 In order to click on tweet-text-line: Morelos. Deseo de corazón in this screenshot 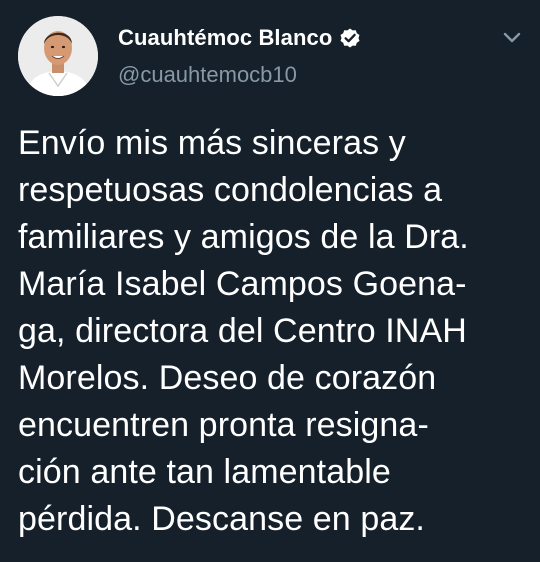, I will do `click(227, 378)`.